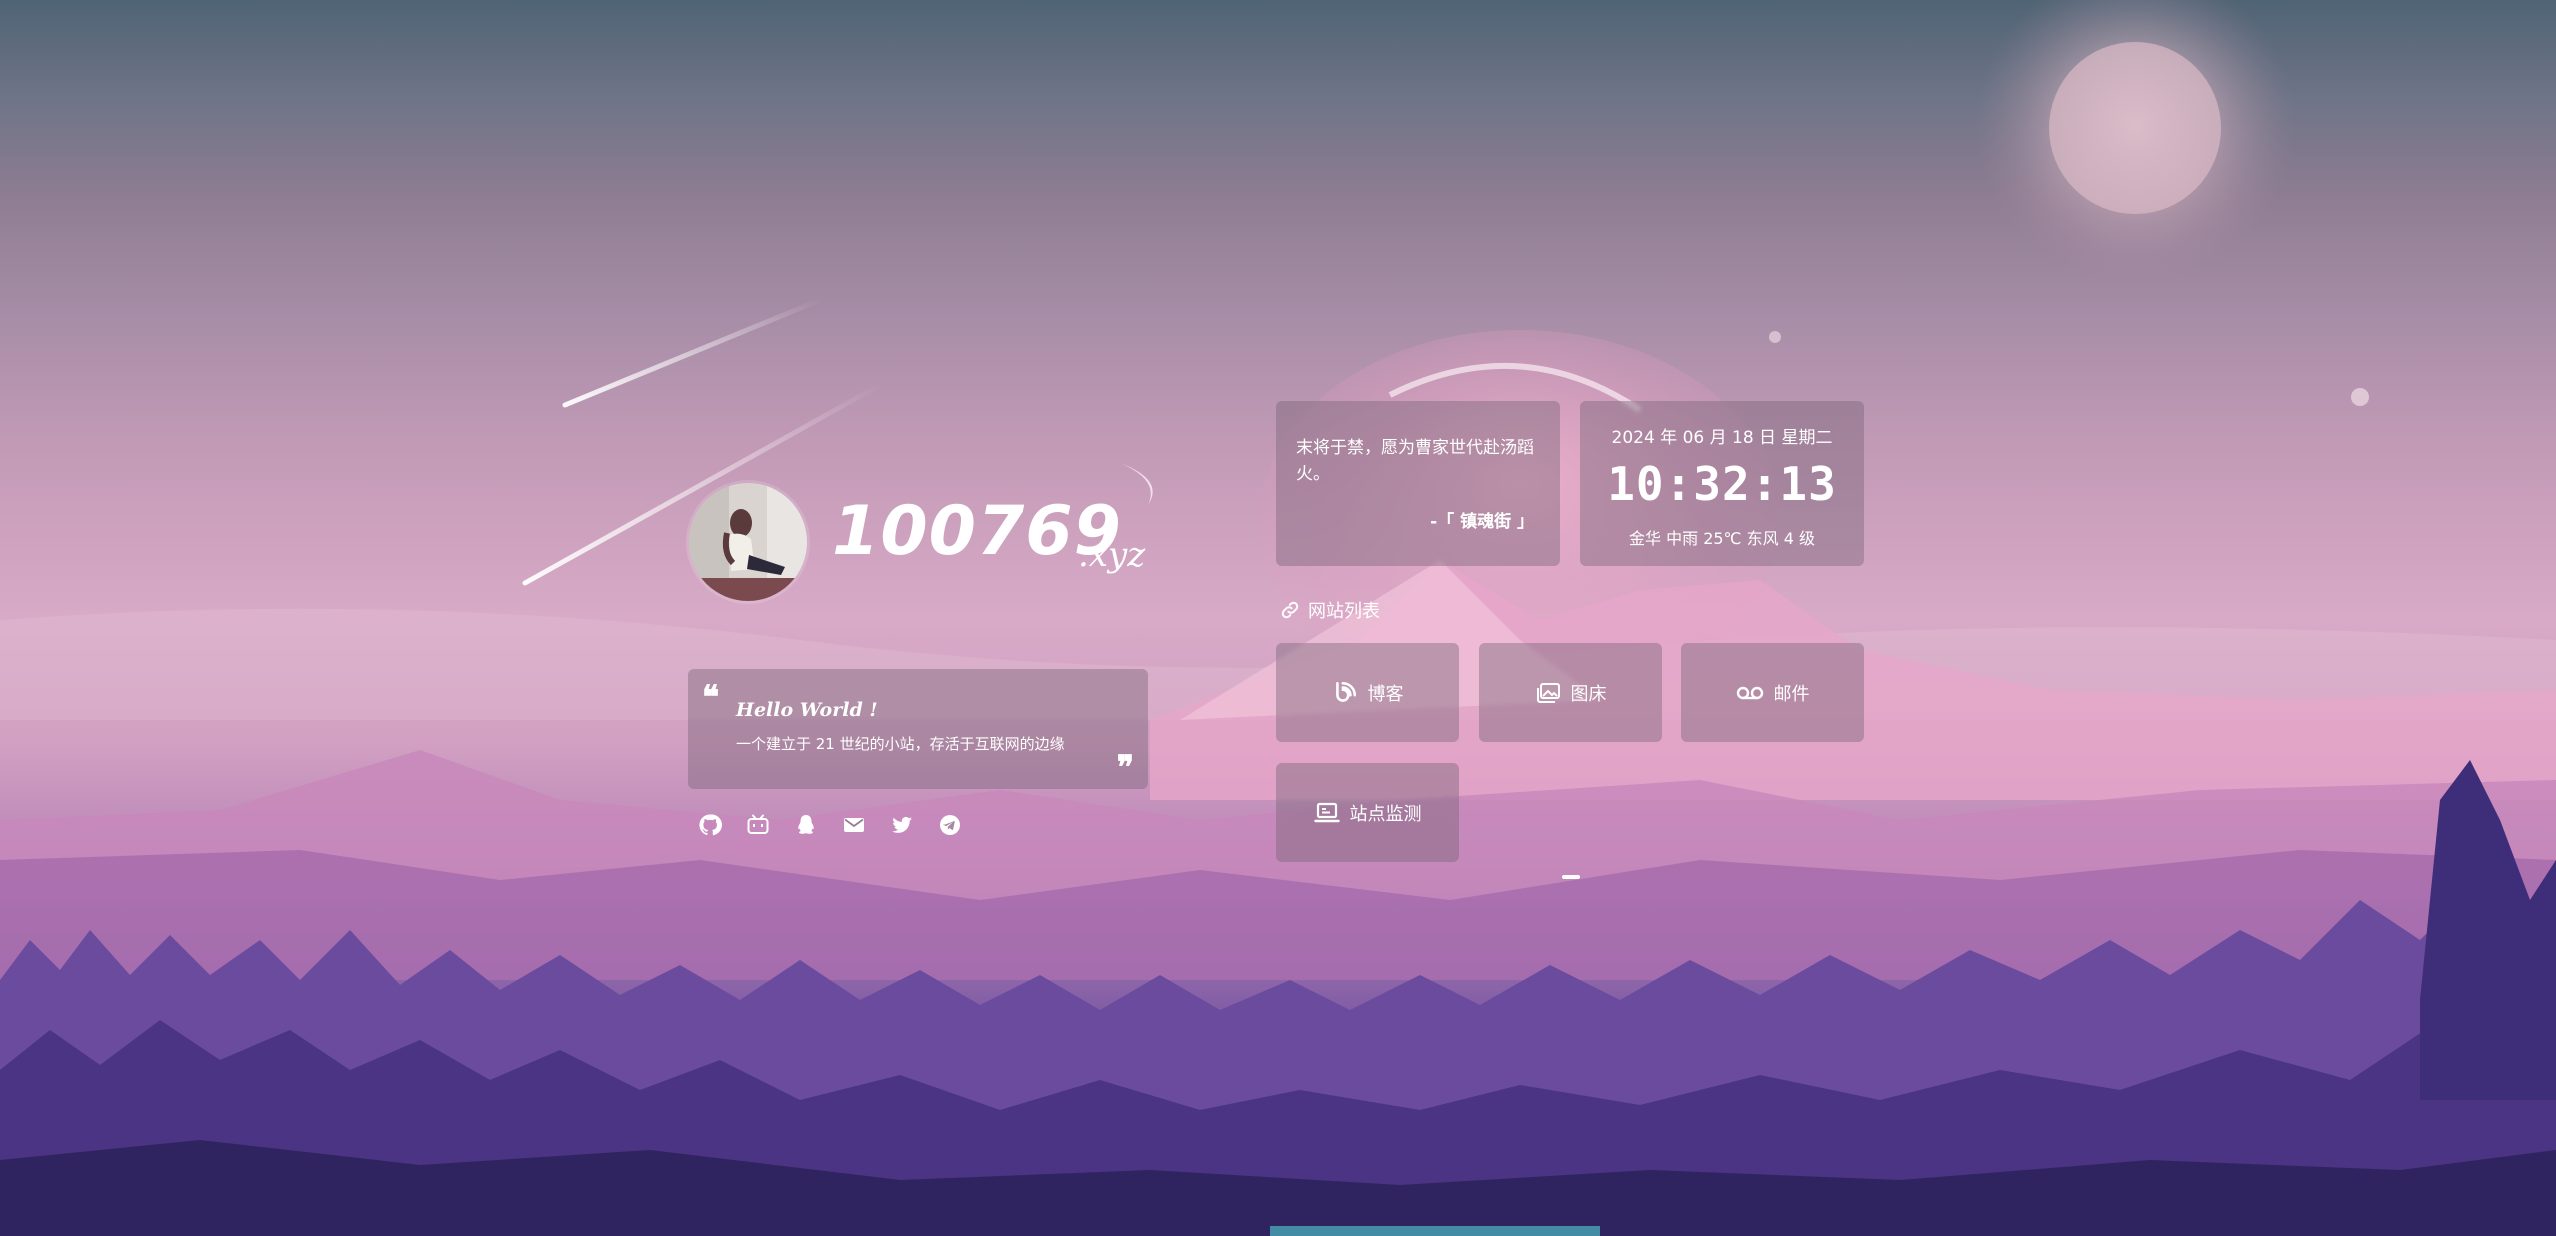 The width and height of the screenshot is (2556, 1236). What do you see at coordinates (1722, 538) in the screenshot?
I see `weather-text: 金华 中雨 25℃ 东风 4 级` at bounding box center [1722, 538].